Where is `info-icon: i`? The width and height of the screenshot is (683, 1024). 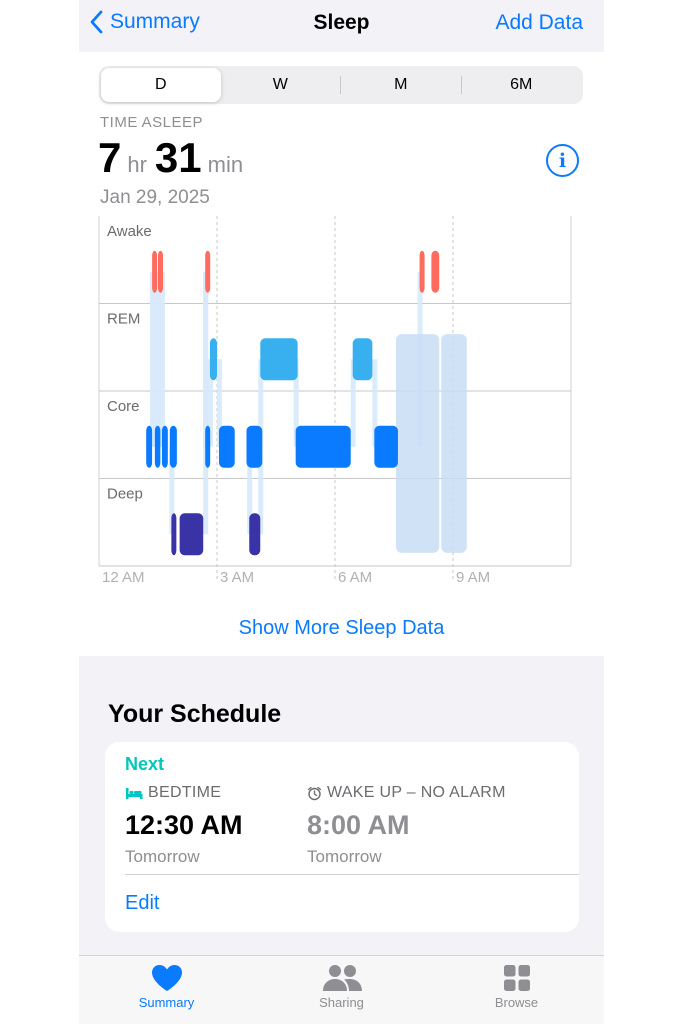
info-icon: i is located at coordinates (562, 160).